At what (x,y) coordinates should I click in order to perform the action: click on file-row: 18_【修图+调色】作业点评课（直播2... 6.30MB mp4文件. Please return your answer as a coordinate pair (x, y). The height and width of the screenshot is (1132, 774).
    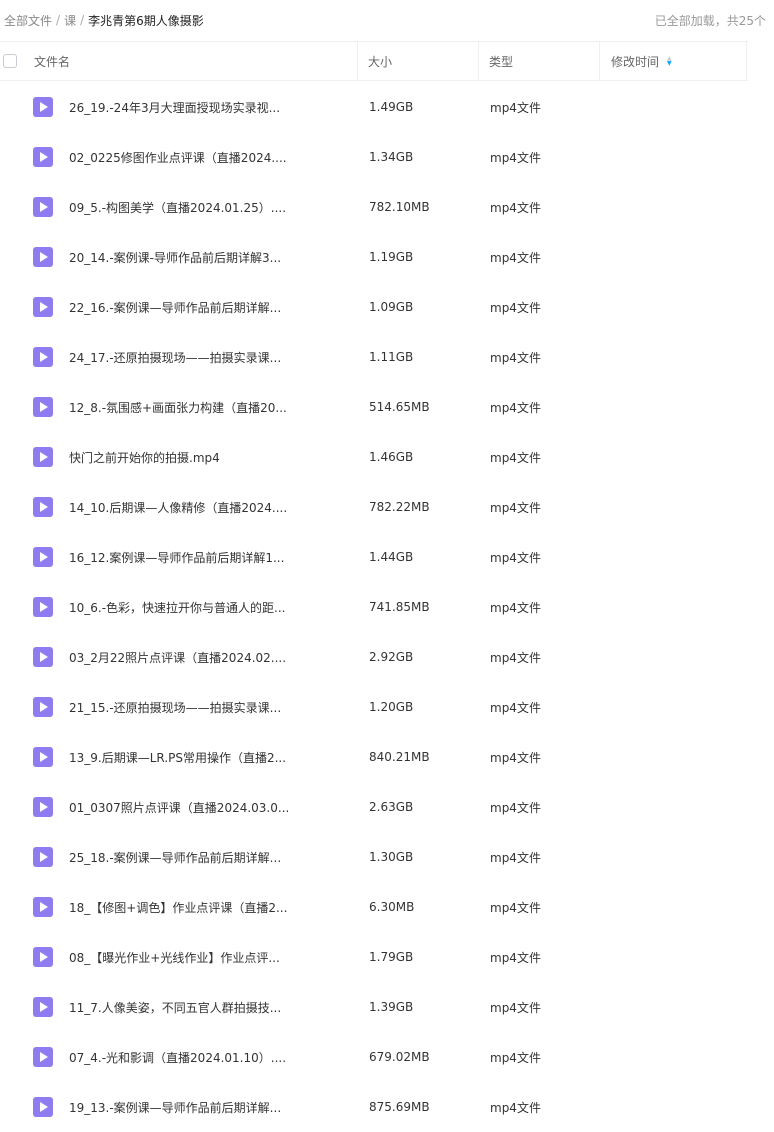
    Looking at the image, I should click on (374, 907).